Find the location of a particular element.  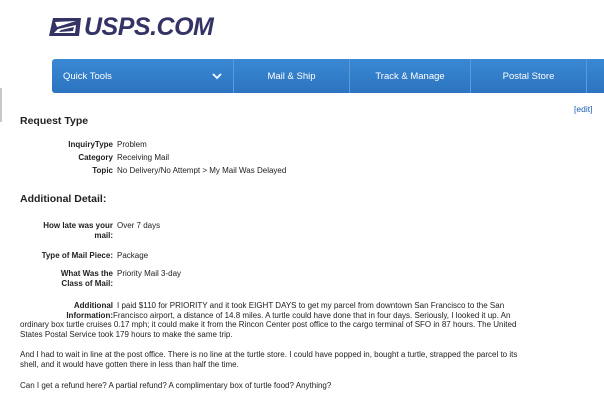

field-value: Priority Mail 3-day is located at coordinates (149, 273).